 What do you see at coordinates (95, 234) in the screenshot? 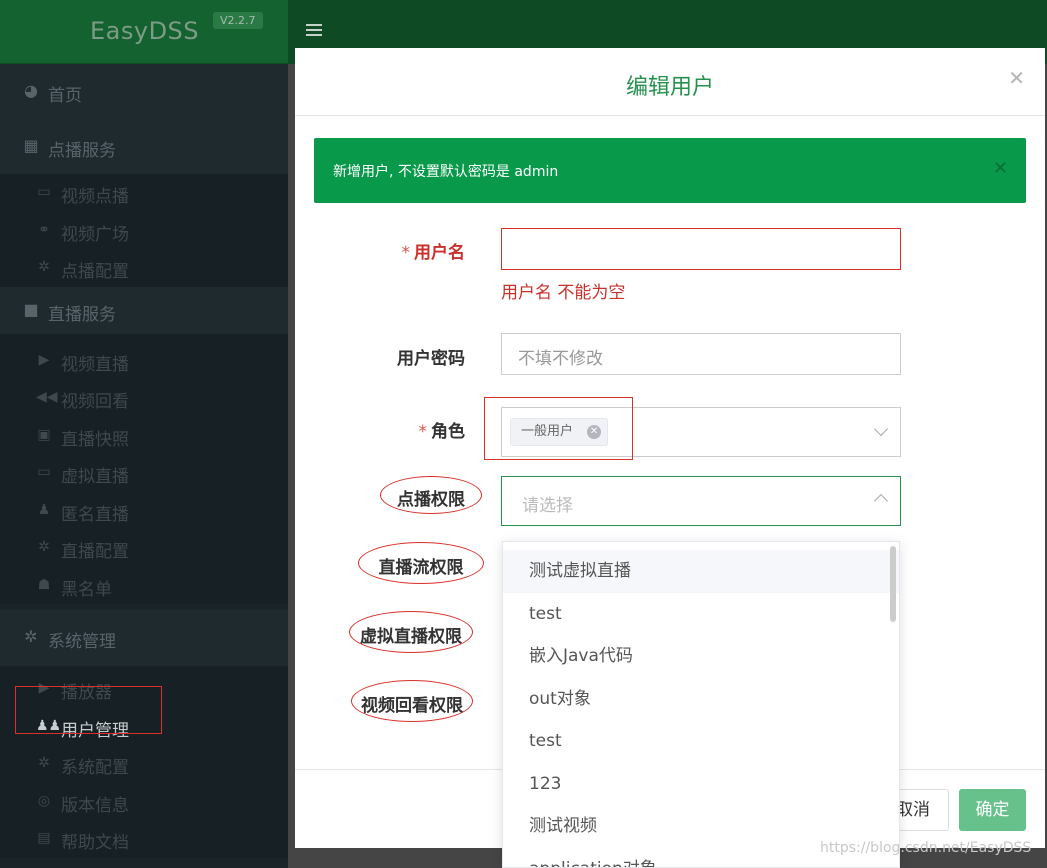
I see `sidebar-item-label: 视频广场` at bounding box center [95, 234].